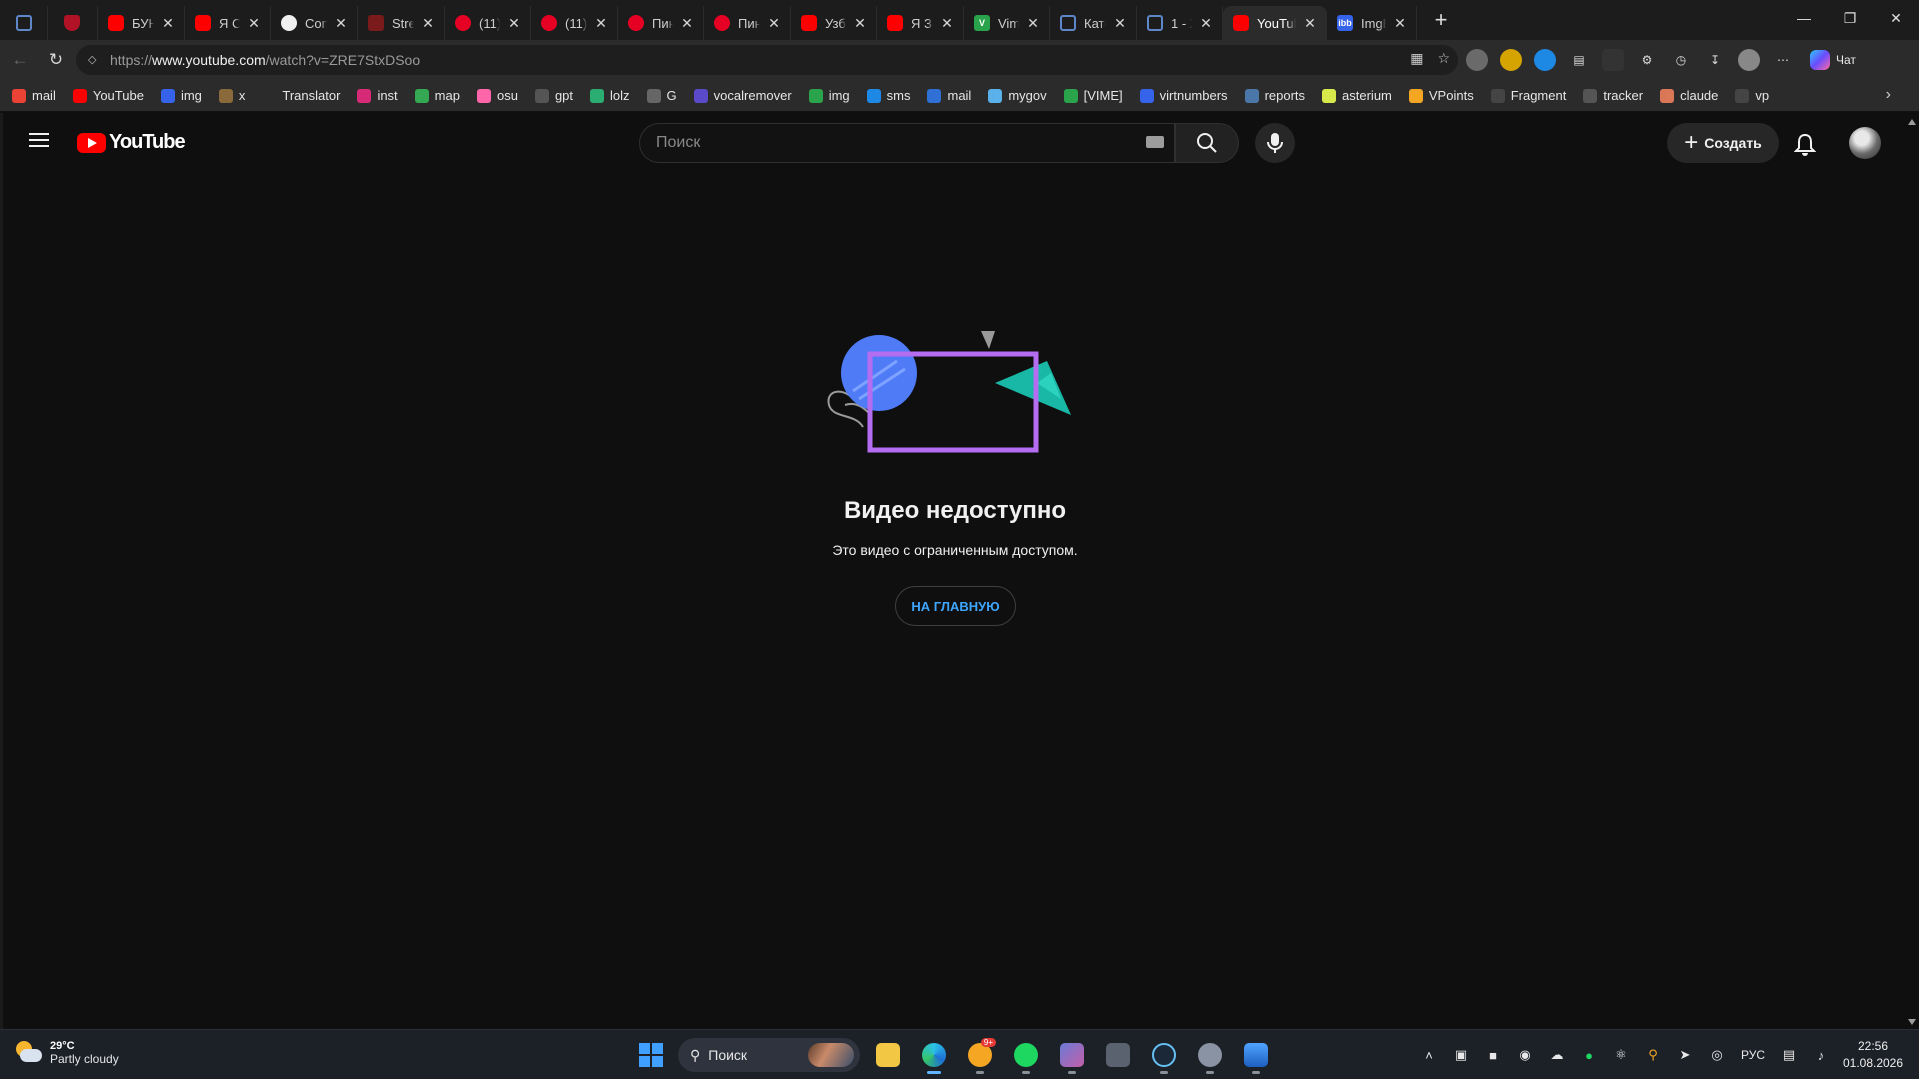 The image size is (1919, 1079). Describe the element at coordinates (1896, 18) in the screenshot. I see `close-window-icon: ✕` at that location.